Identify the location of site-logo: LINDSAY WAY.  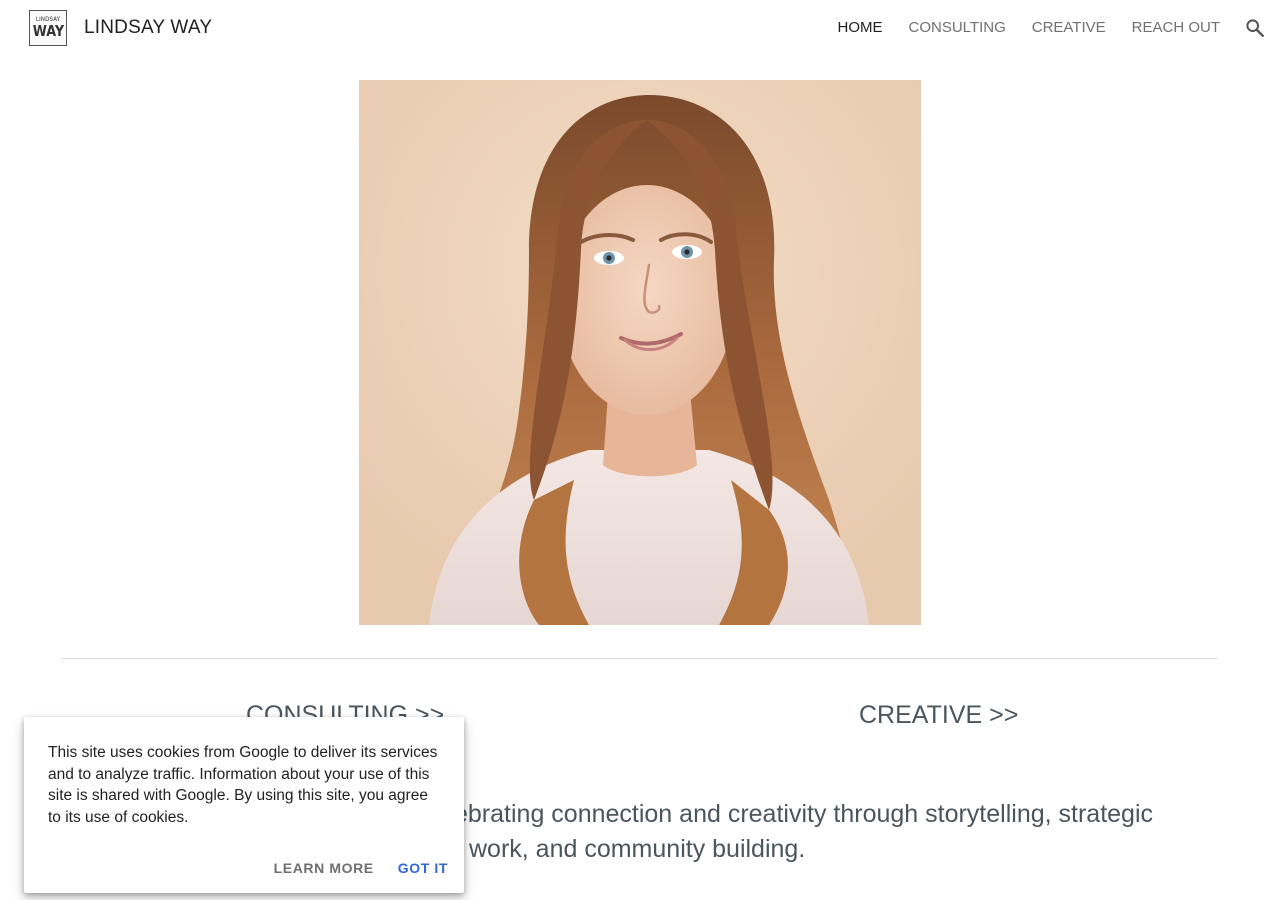
(48, 28).